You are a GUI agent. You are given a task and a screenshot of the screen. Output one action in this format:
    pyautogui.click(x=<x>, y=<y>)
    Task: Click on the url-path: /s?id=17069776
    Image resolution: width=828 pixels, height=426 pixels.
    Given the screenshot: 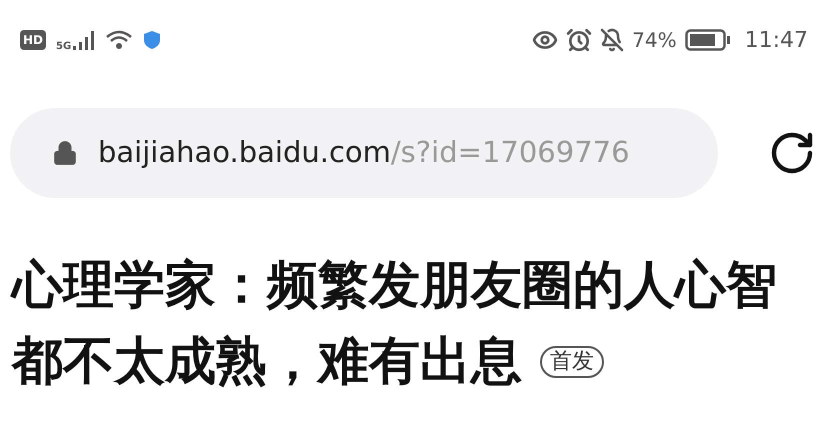 What is the action you would take?
    pyautogui.click(x=510, y=153)
    